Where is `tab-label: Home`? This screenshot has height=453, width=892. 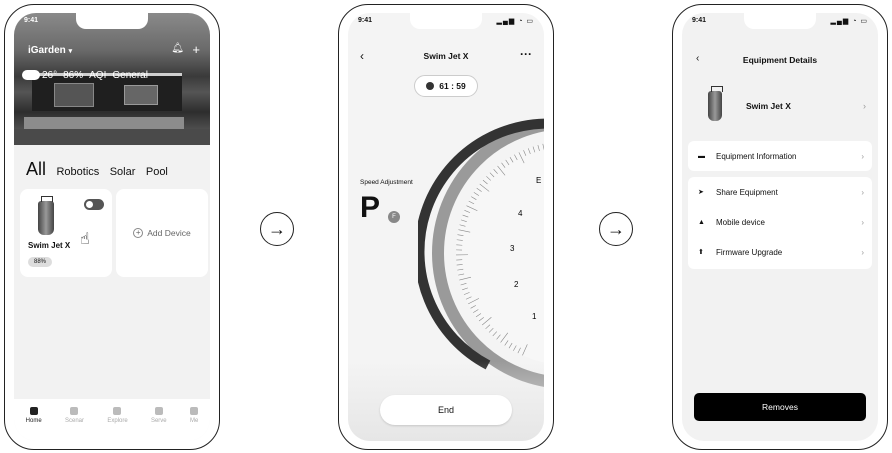 tab-label: Home is located at coordinates (33, 421).